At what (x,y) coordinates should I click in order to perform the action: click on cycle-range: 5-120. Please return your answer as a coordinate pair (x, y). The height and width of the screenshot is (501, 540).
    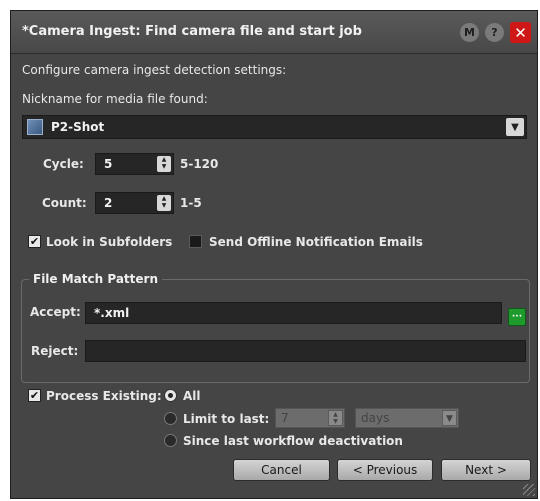
    Looking at the image, I should click on (199, 164).